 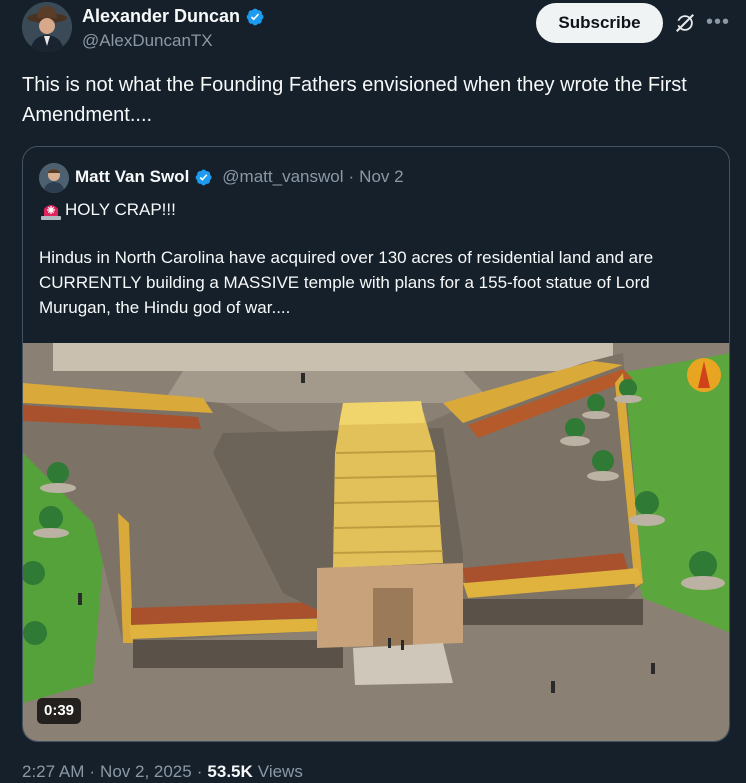 I want to click on quote-first-line: HOLY CRAP!!!, so click(x=107, y=210).